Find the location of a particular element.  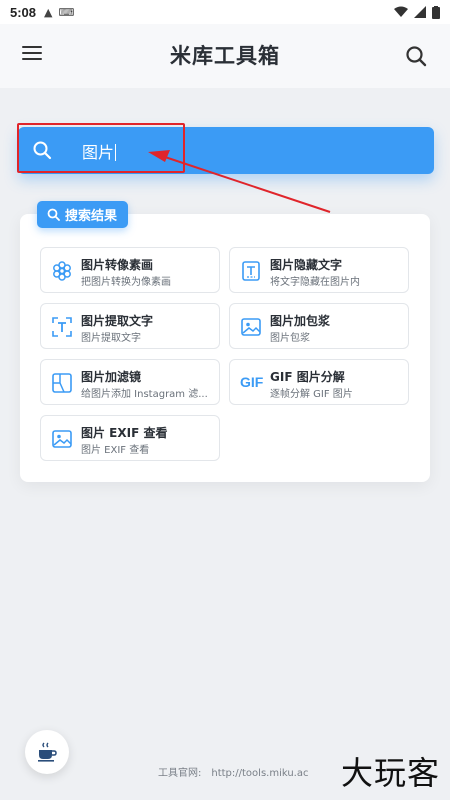

wifi-icon is located at coordinates (401, 11).